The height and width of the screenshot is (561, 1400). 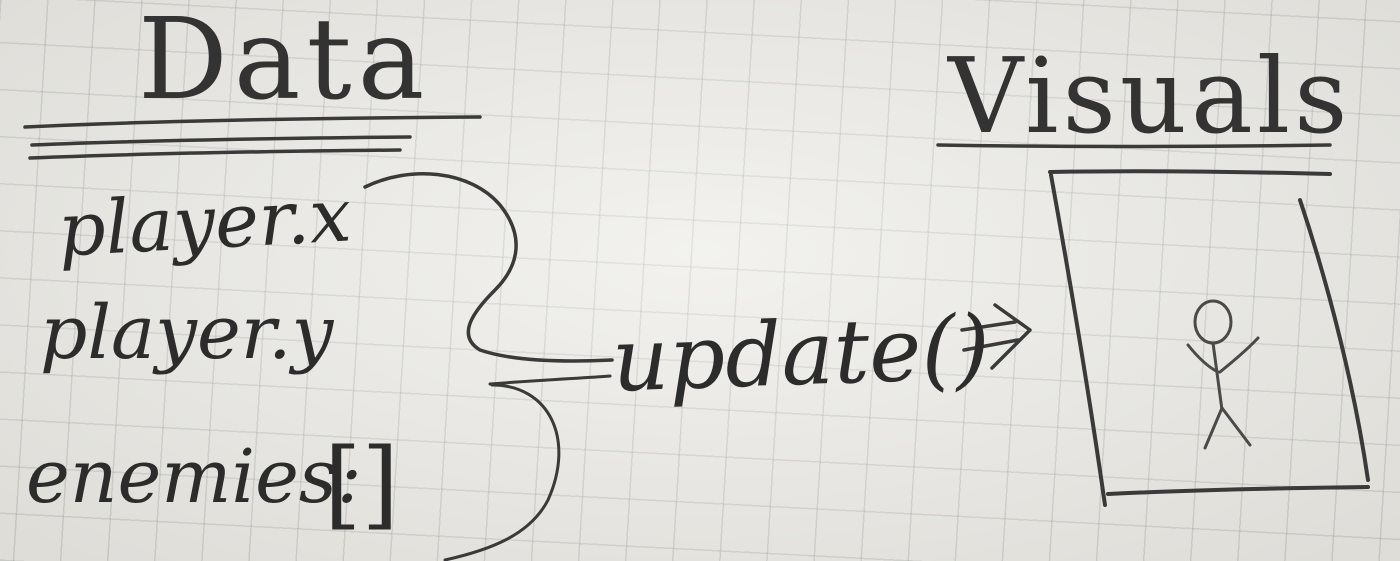 I want to click on upper-connector-curve, so click(x=488, y=267).